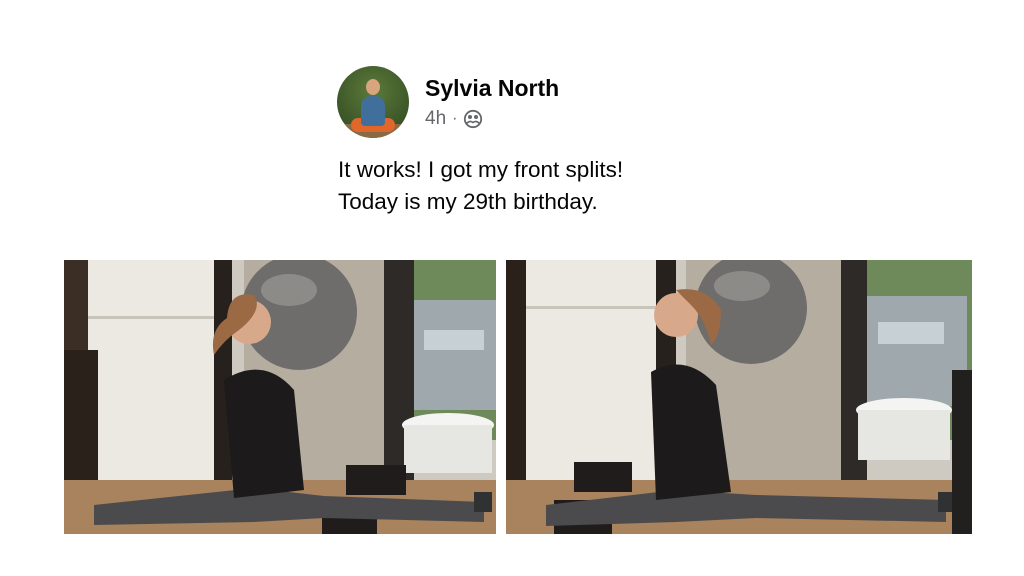 The width and height of the screenshot is (1024, 576). I want to click on post-meta: Sylvia North 4h ·, so click(492, 102).